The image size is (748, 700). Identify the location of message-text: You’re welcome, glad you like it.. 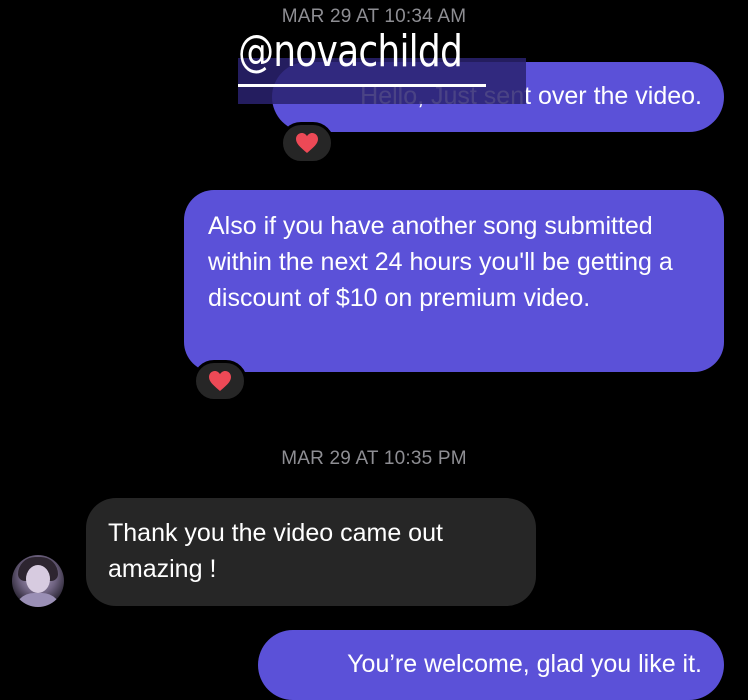
(524, 664).